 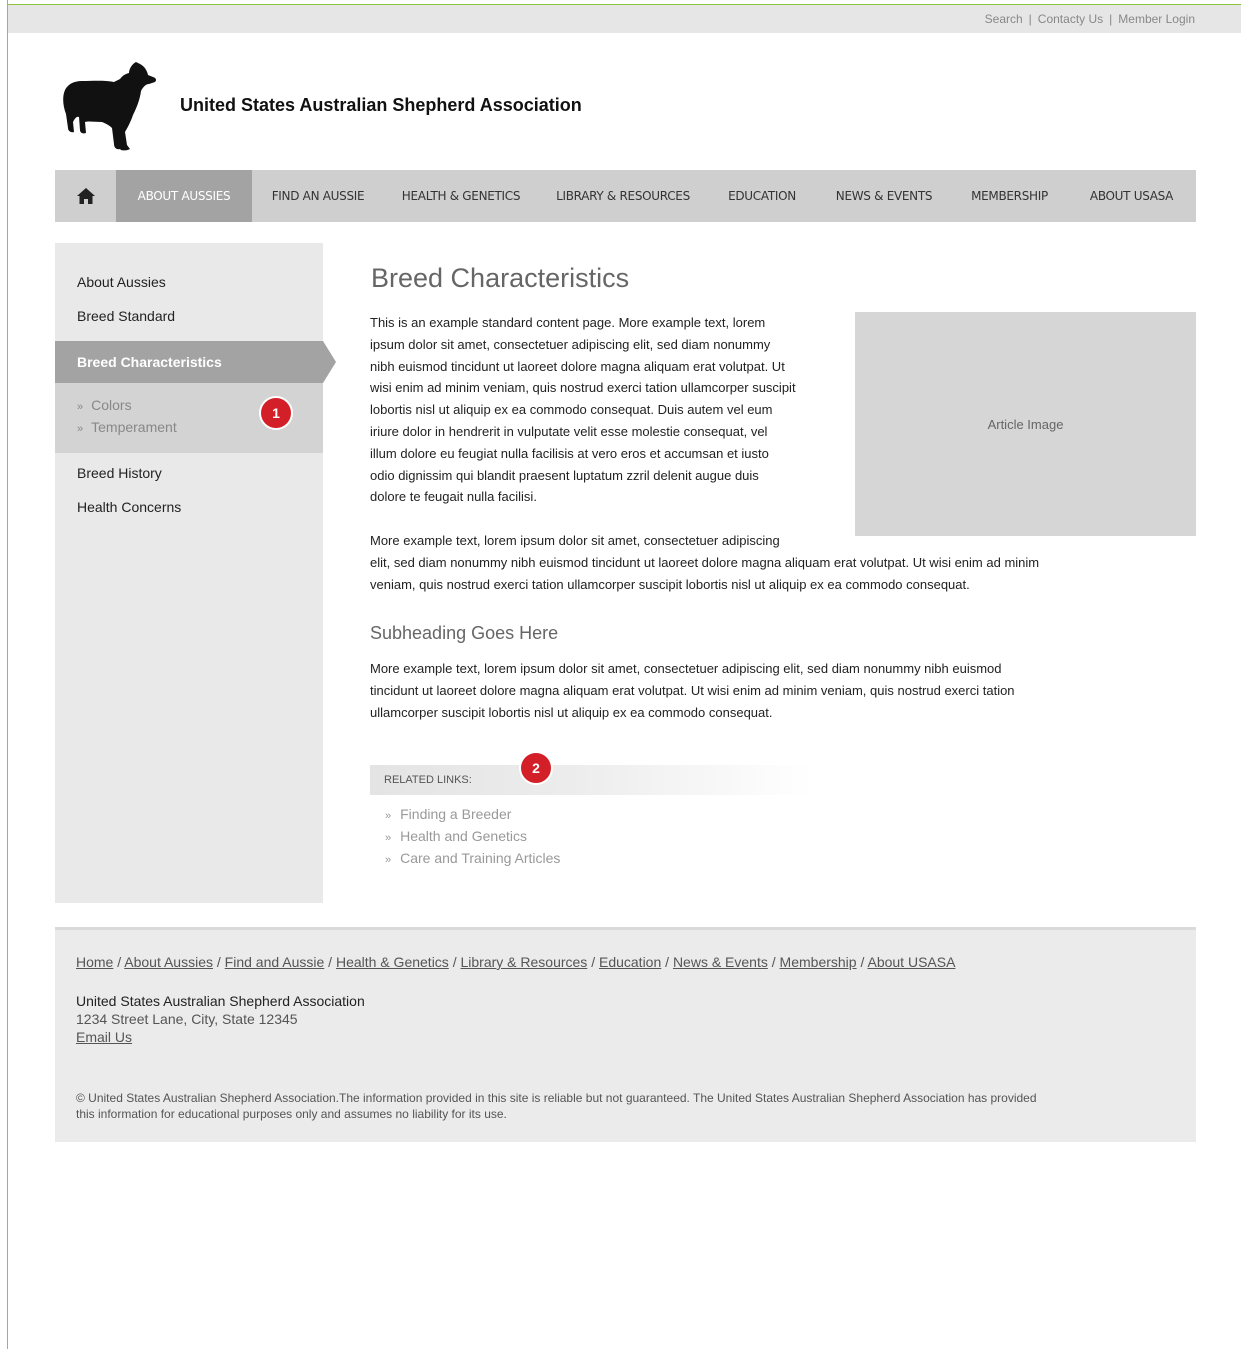 I want to click on footer-address: 1234 Street Lane, City, State 12345, so click(x=187, y=1019).